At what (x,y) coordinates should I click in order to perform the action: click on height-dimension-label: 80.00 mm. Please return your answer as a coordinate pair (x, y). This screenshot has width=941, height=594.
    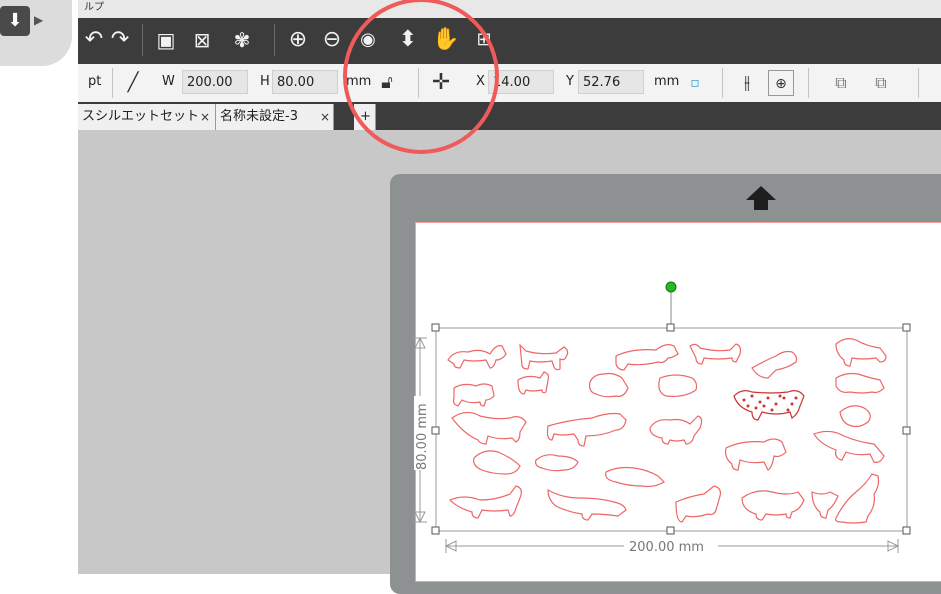
    Looking at the image, I should click on (422, 436).